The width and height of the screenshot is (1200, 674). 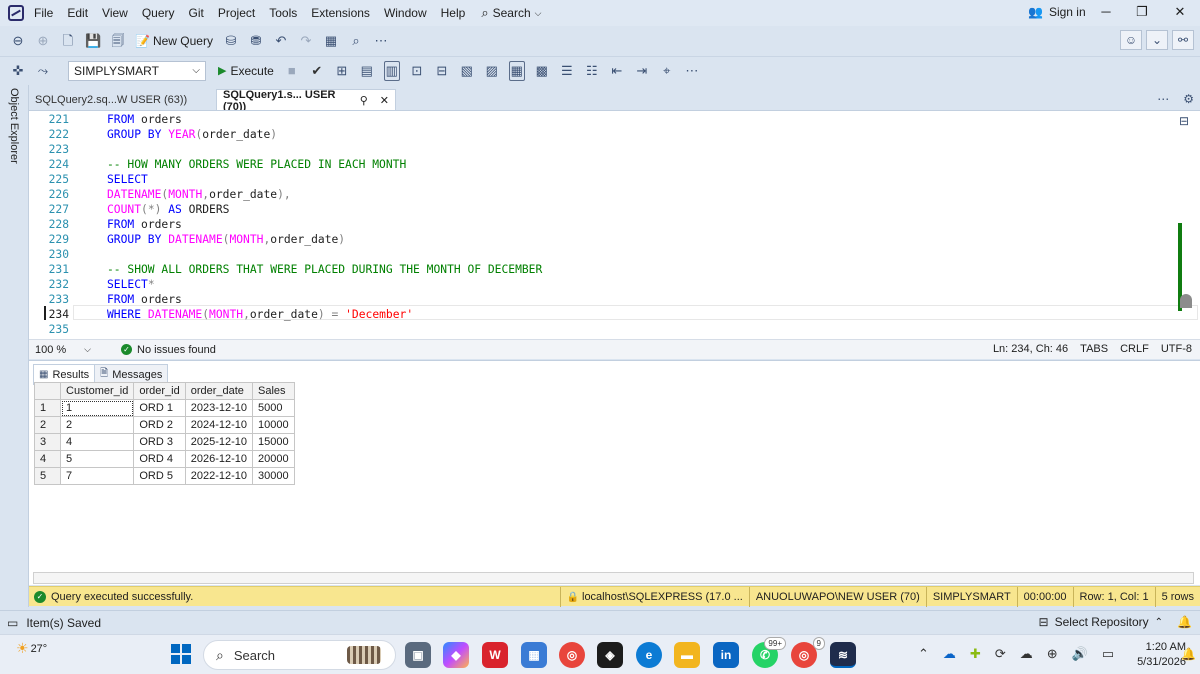 What do you see at coordinates (168, 350) in the screenshot?
I see `issues-indicator: ✓ No issues found` at bounding box center [168, 350].